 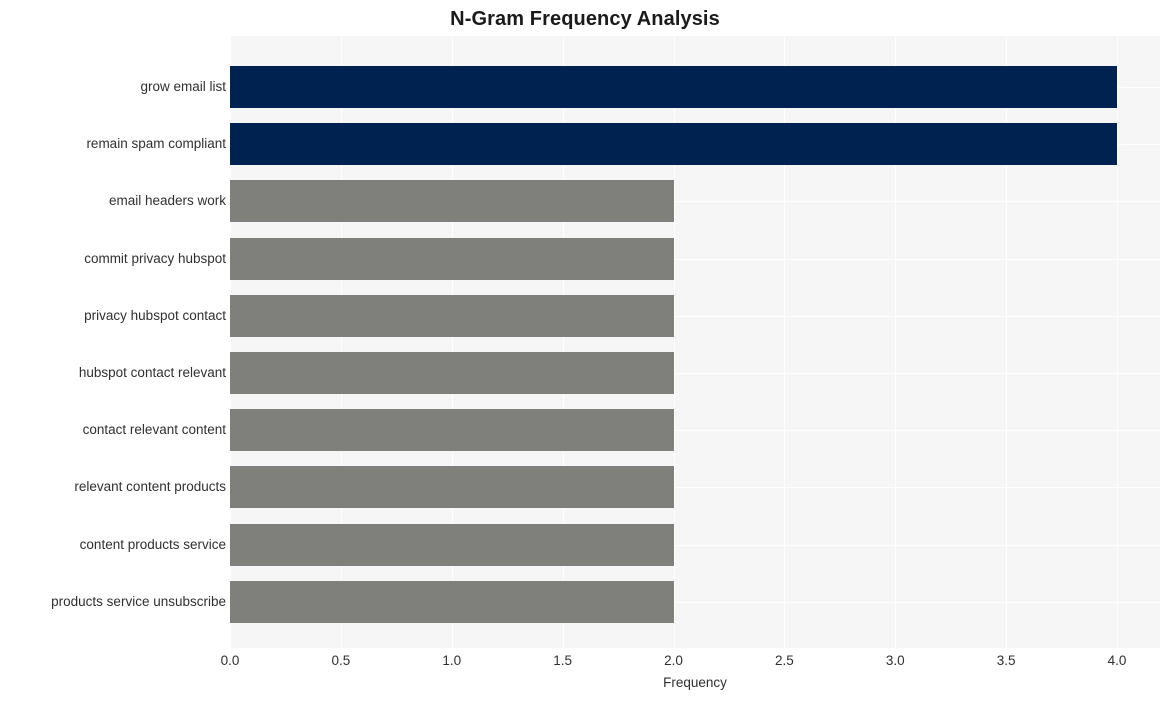 What do you see at coordinates (695, 682) in the screenshot?
I see `x-axis-label: Frequency` at bounding box center [695, 682].